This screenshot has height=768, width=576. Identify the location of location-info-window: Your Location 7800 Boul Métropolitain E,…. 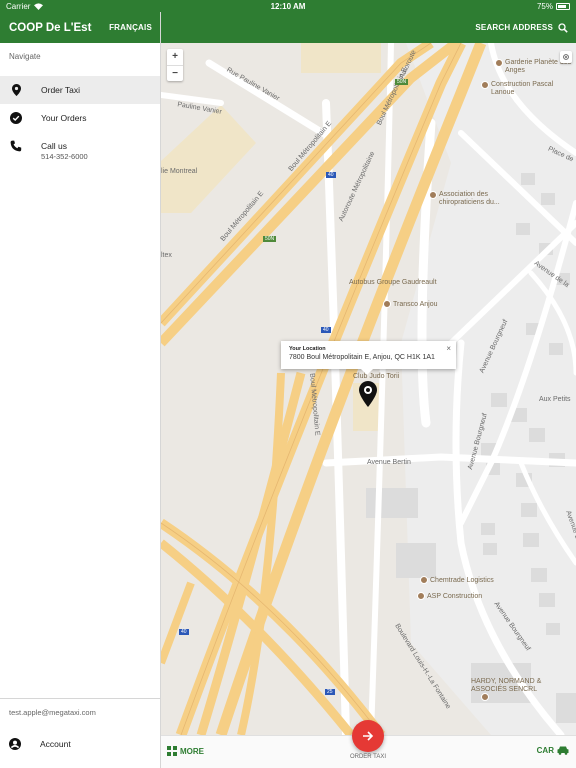
(368, 358).